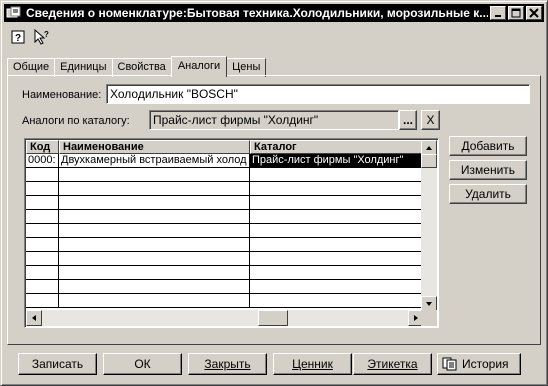 The image size is (548, 386). I want to click on help-button: ?, so click(18, 37).